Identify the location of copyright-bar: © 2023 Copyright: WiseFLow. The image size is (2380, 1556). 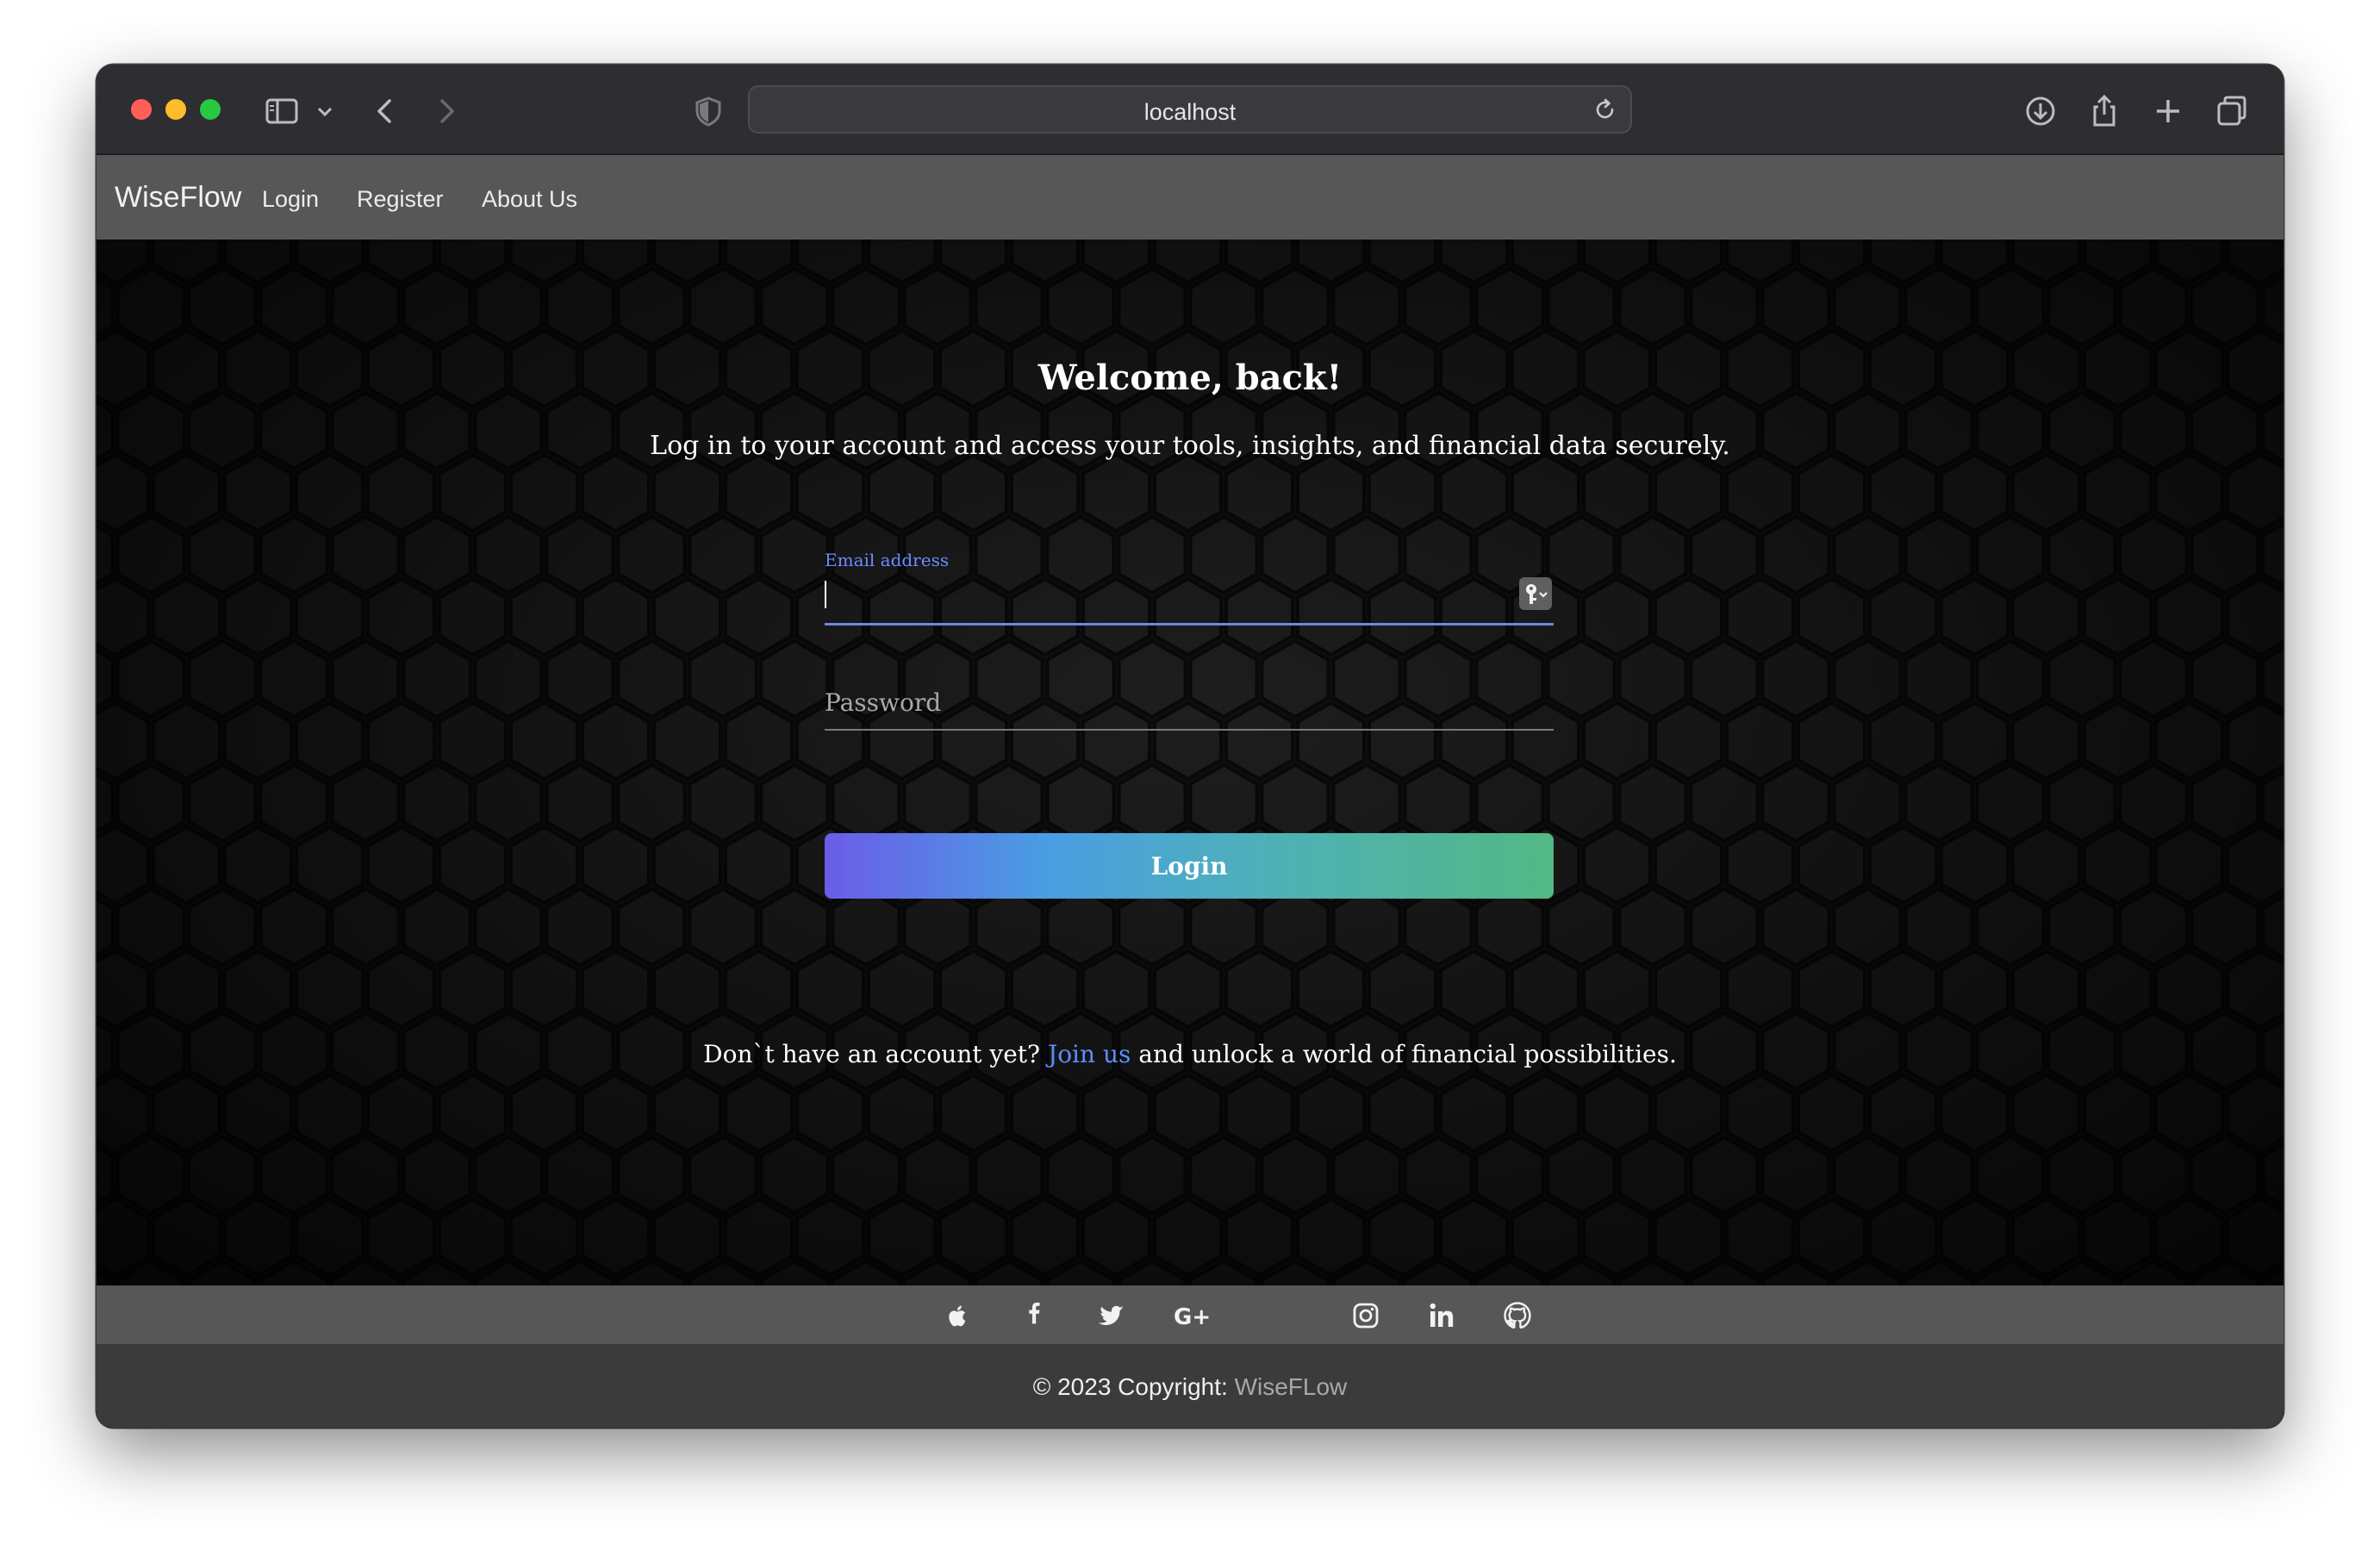
(1190, 1386).